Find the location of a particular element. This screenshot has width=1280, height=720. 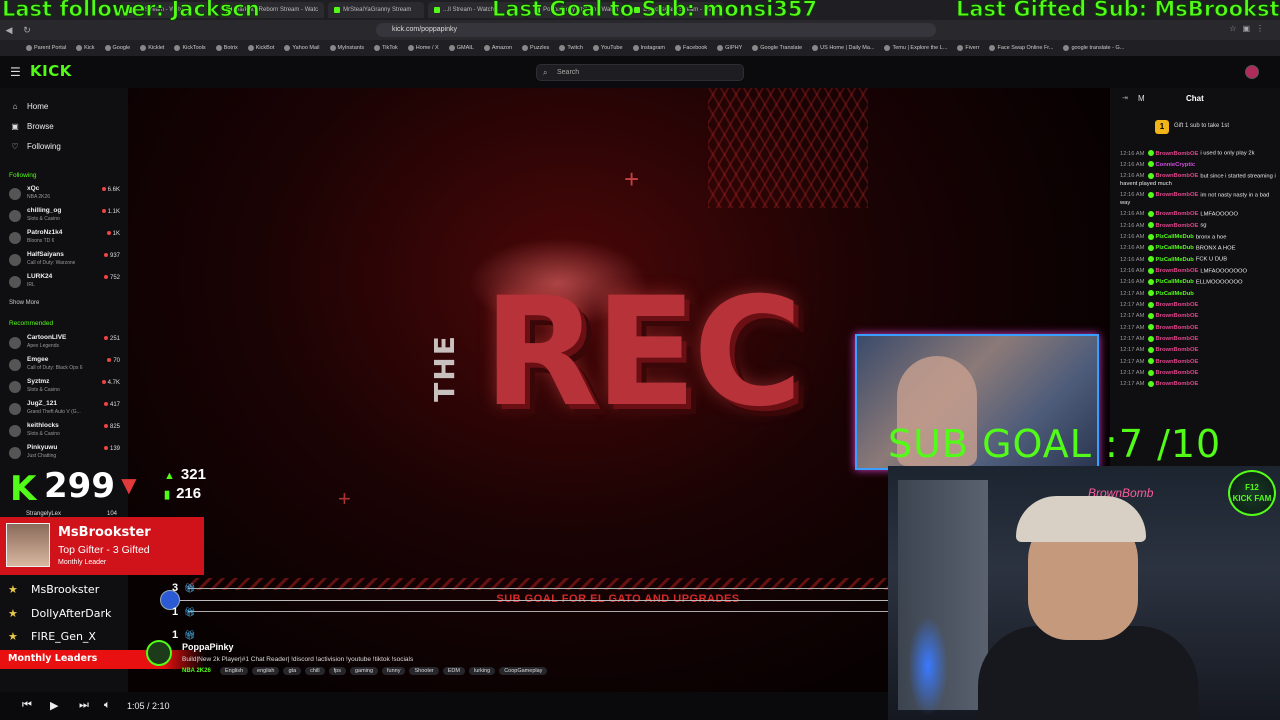

channel-item: xQc NBA 2K26 6.6K is located at coordinates (64, 194).